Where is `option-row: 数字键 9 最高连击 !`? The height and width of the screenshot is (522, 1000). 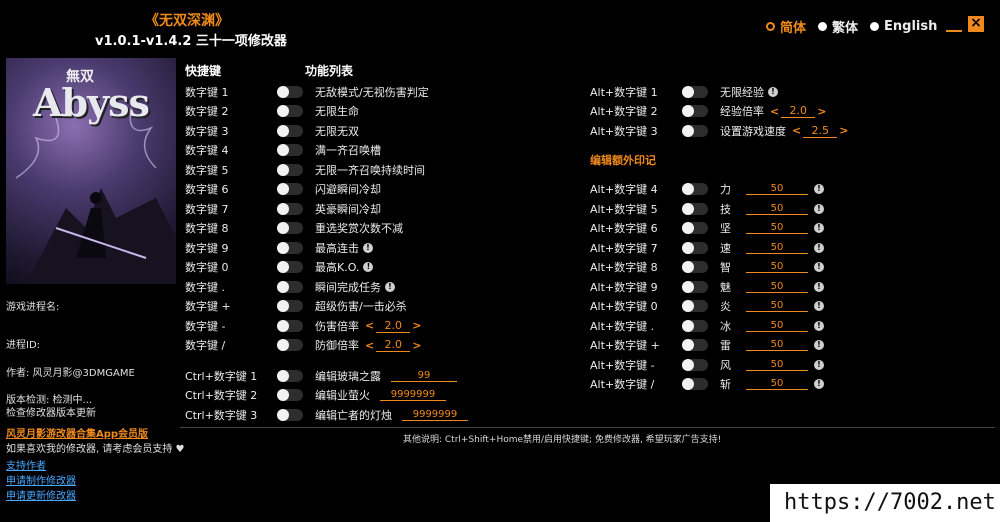
option-row: 数字键 9 最高连击 ! is located at coordinates (279, 247).